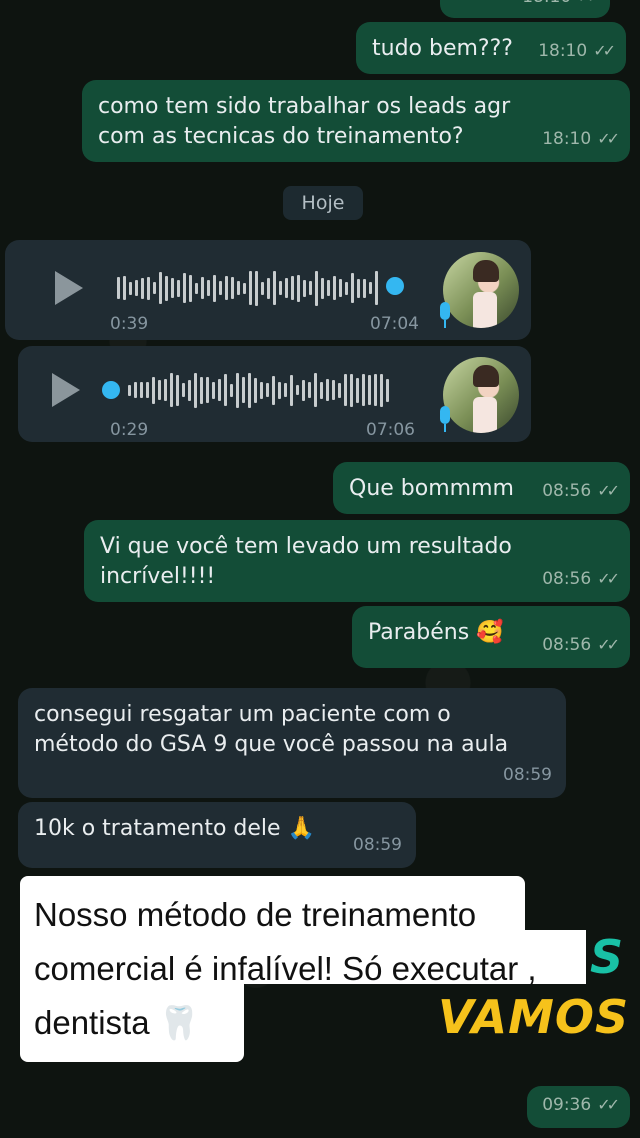 This screenshot has width=640, height=1138. Describe the element at coordinates (129, 324) in the screenshot. I see `audio-duration: 0:39` at that location.